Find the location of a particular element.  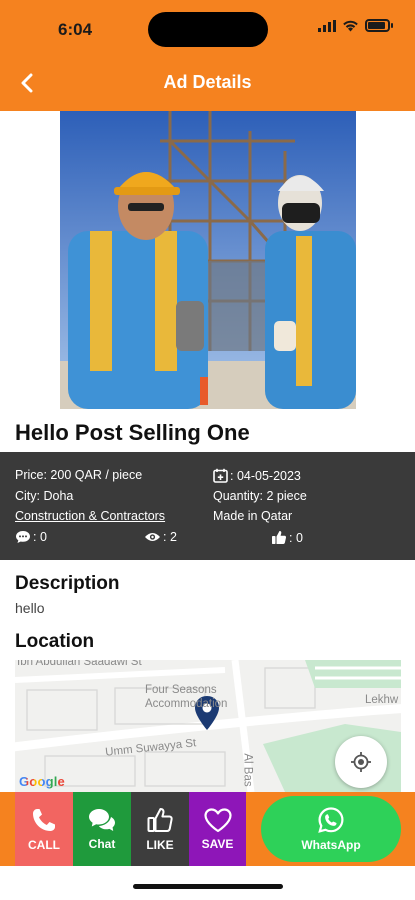

origin-text: Made in Qatar is located at coordinates (253, 516).